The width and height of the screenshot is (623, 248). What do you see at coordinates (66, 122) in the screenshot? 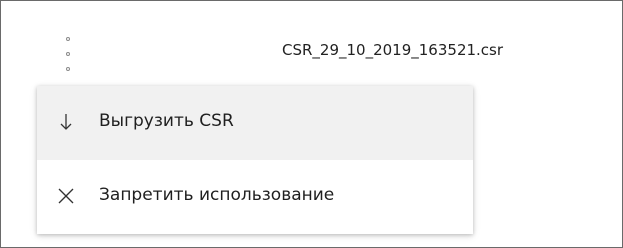
I see `download-arrow-icon` at bounding box center [66, 122].